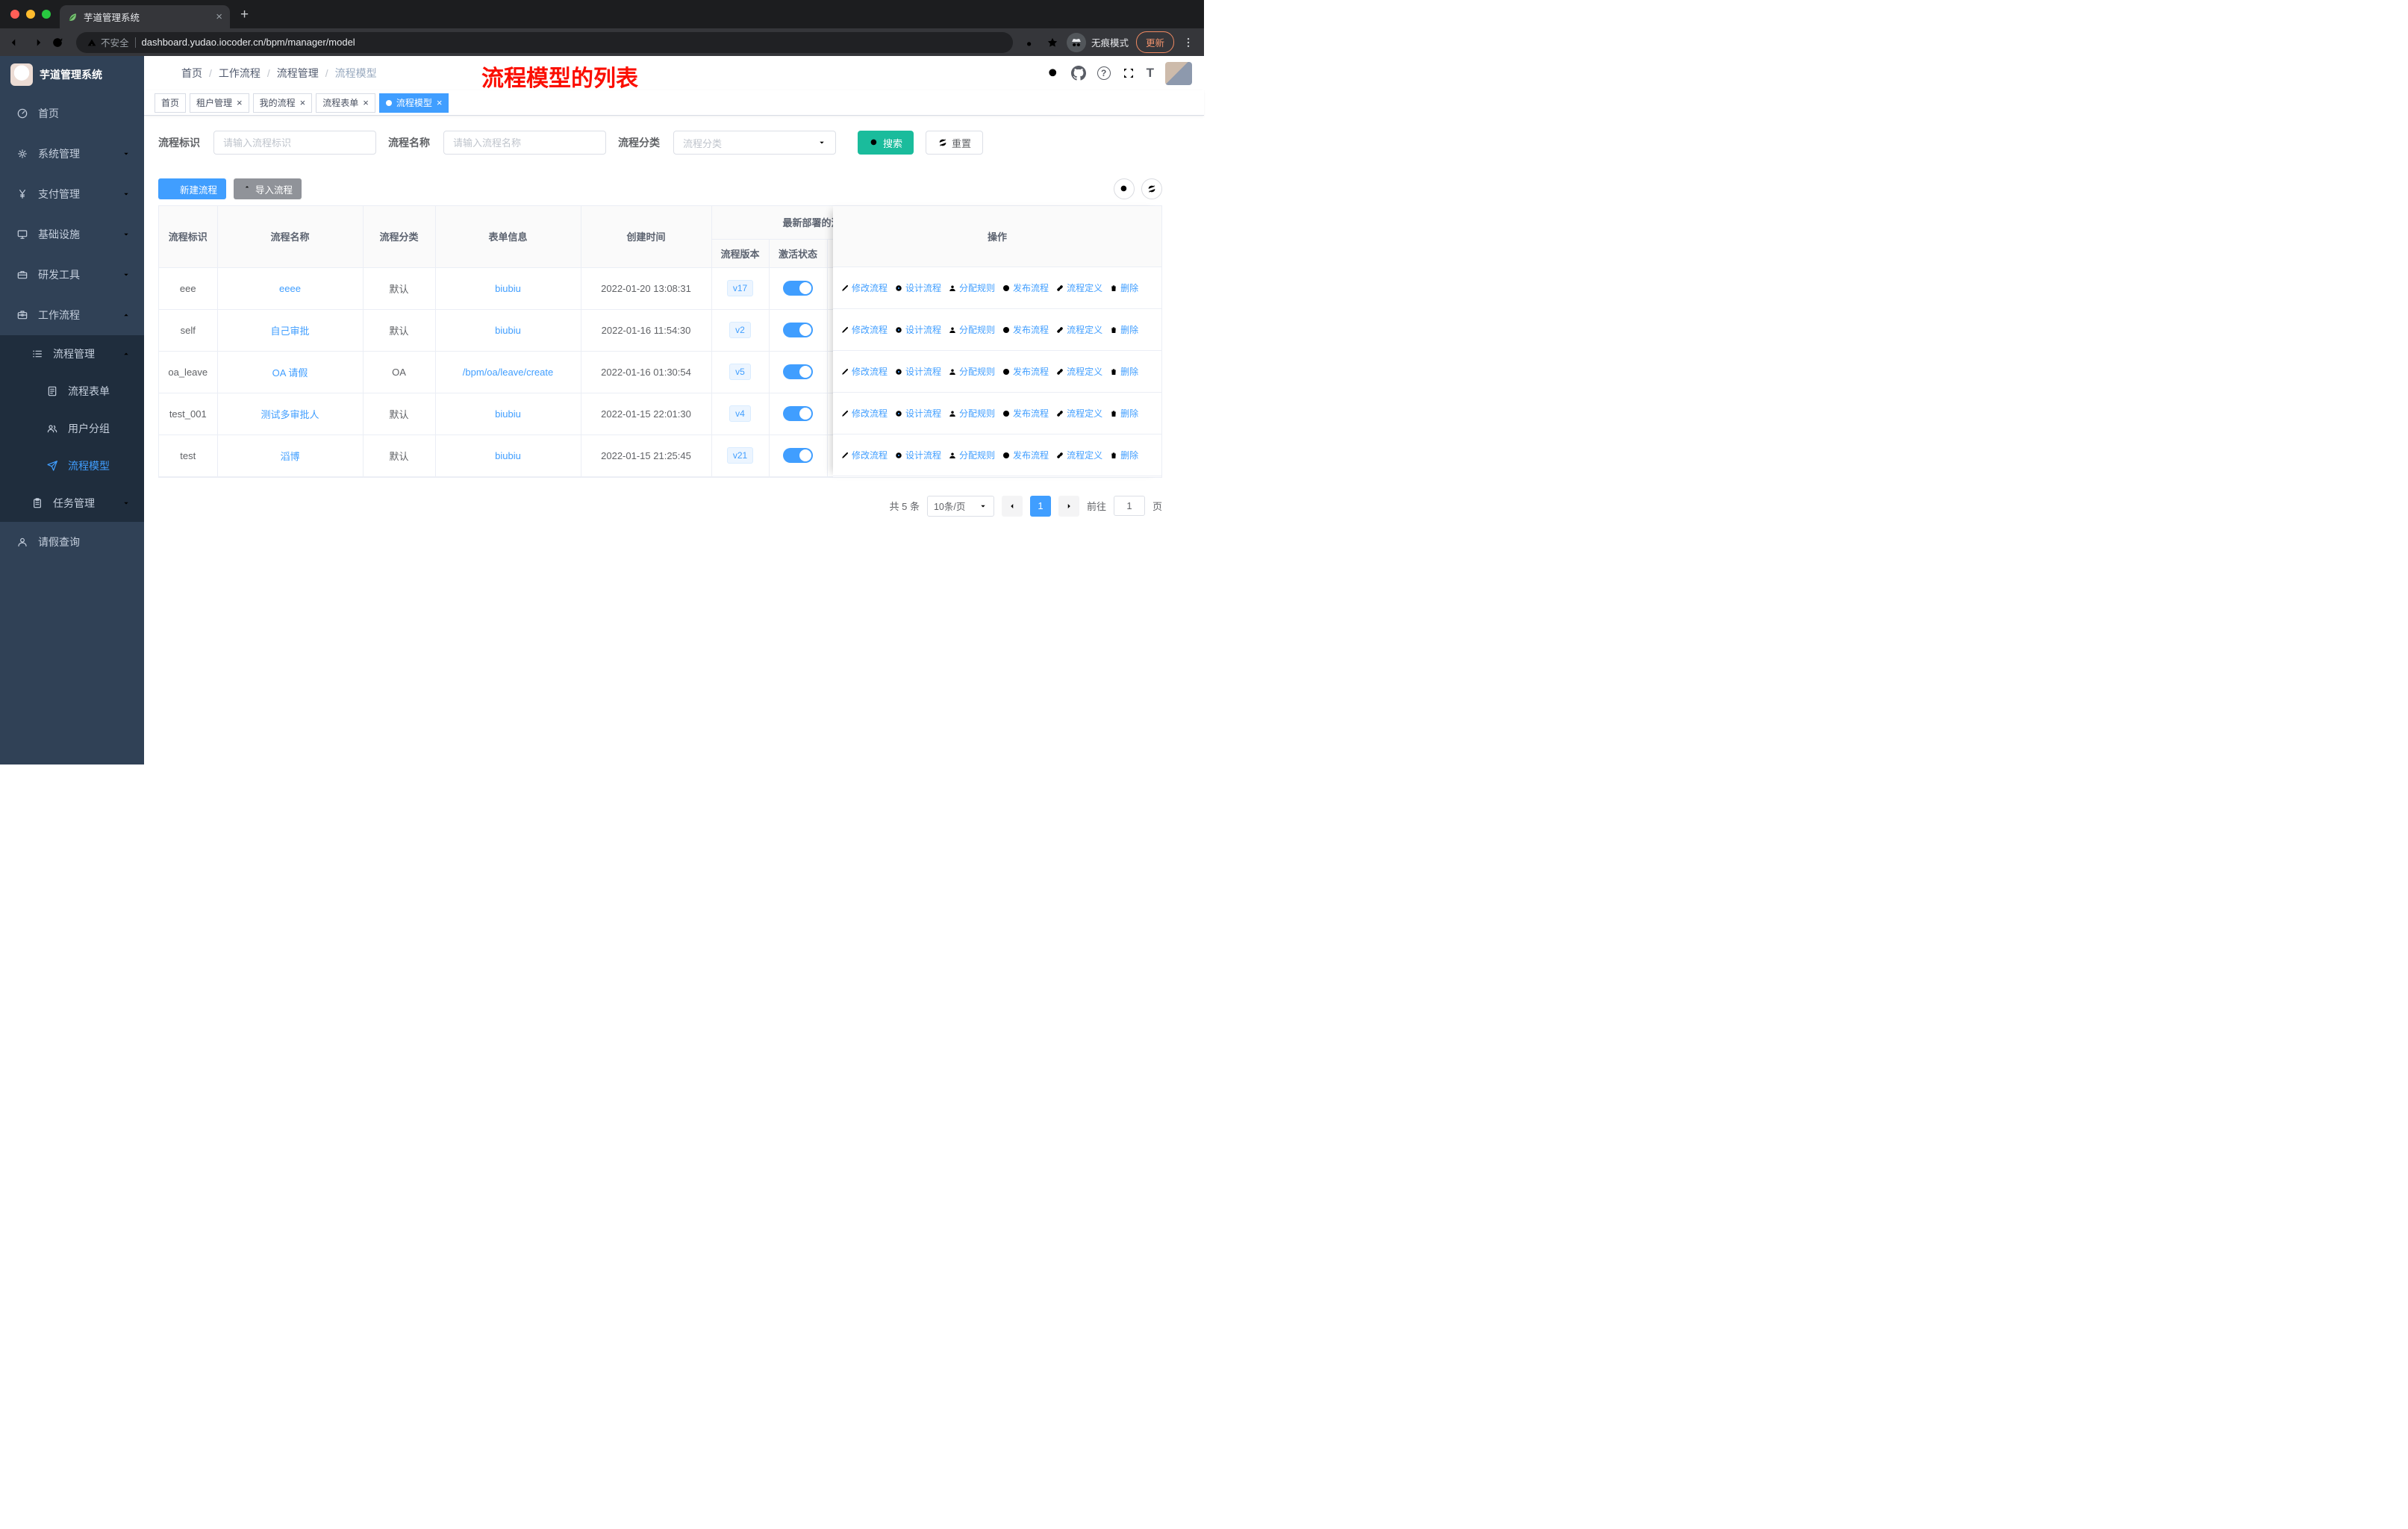 The image size is (2408, 1529). What do you see at coordinates (1052, 42) in the screenshot?
I see `bookmark-star-icon` at bounding box center [1052, 42].